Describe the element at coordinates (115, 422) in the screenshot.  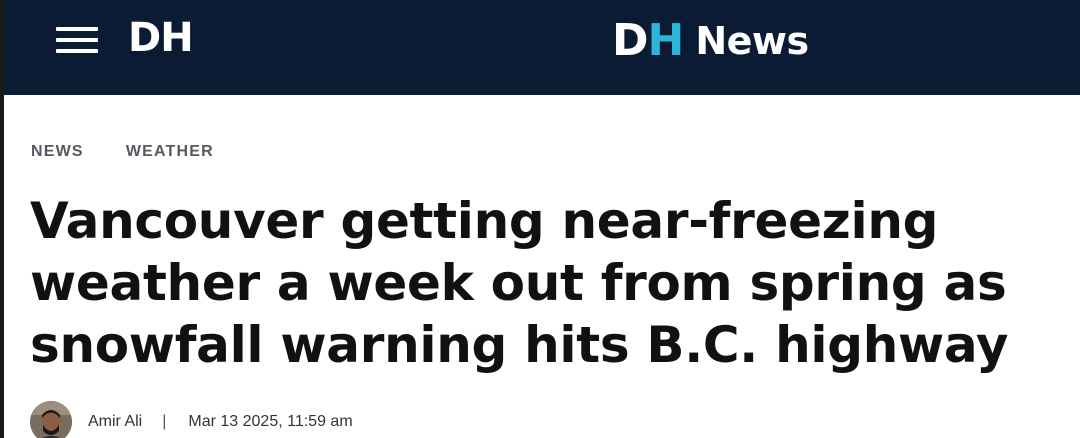
I see `author-name: Amir Ali` at that location.